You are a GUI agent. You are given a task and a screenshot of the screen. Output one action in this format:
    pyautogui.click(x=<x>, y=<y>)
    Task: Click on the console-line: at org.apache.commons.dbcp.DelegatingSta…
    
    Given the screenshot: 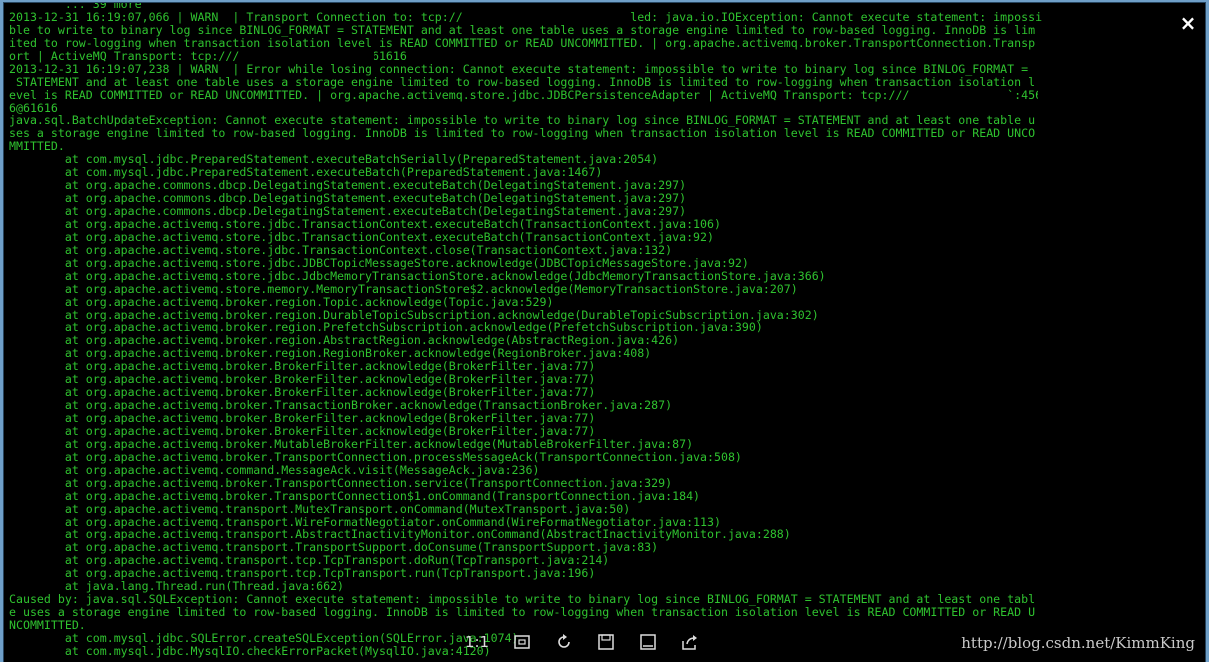 What is the action you would take?
    pyautogui.click(x=348, y=211)
    